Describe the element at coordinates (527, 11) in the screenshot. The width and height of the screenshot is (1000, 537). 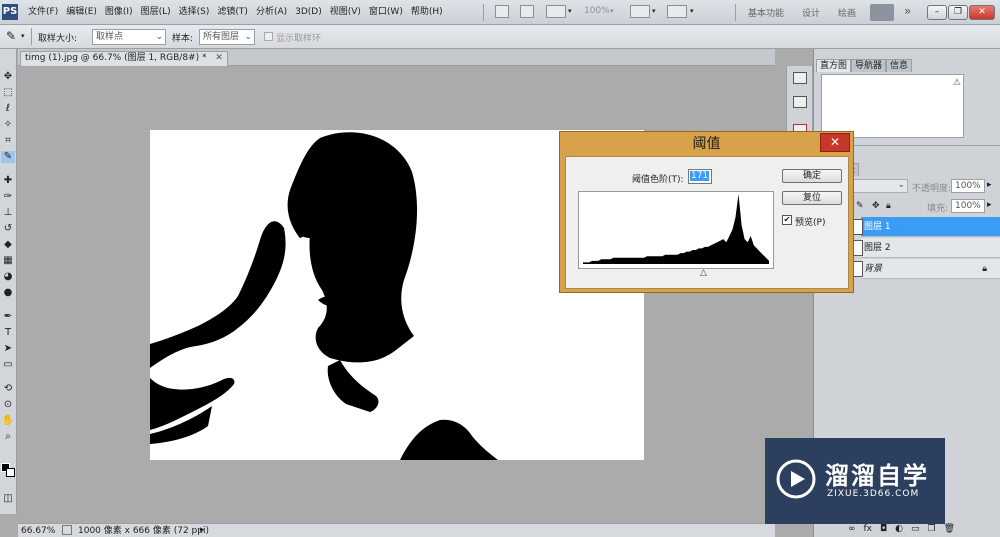
I see `minibridge-icon` at that location.